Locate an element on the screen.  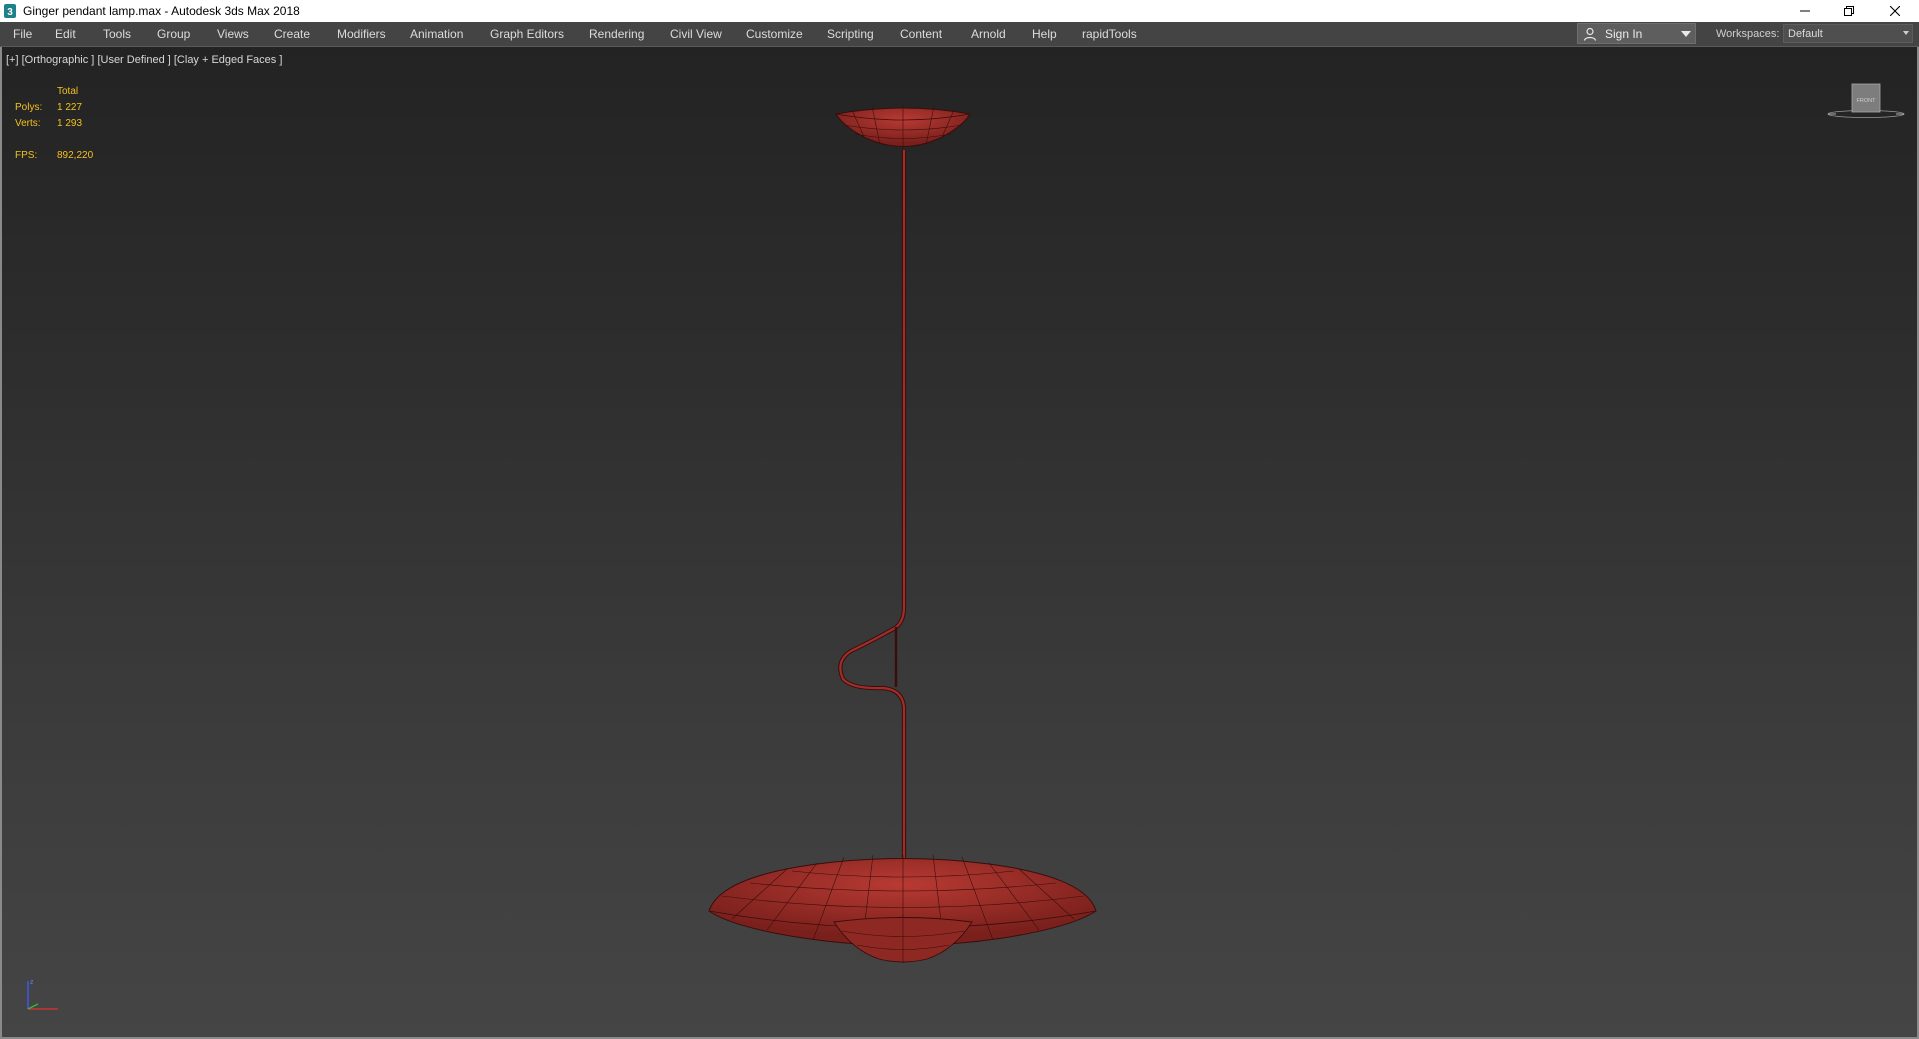
sign-in-dropdown: Sign In is located at coordinates (1636, 33).